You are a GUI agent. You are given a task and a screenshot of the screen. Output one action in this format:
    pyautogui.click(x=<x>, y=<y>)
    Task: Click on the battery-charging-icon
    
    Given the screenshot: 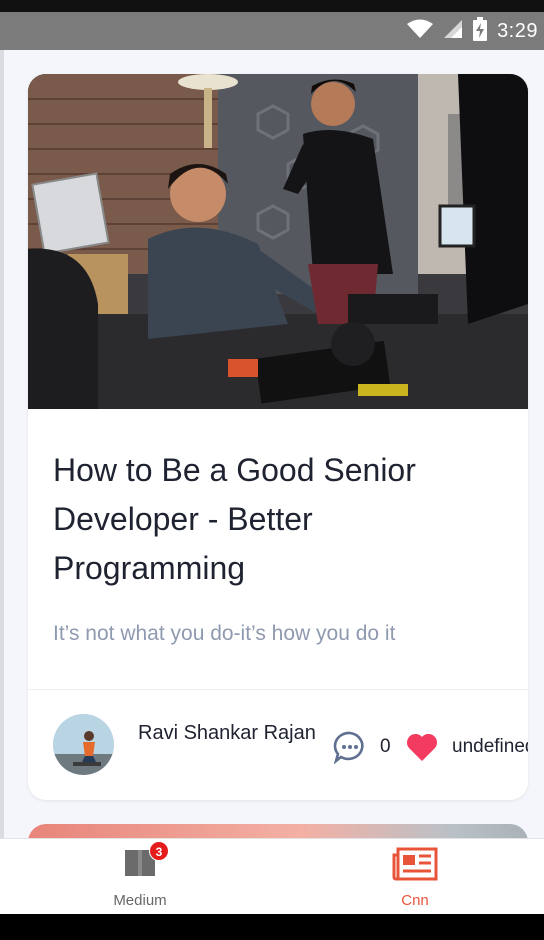 What is the action you would take?
    pyautogui.click(x=480, y=31)
    